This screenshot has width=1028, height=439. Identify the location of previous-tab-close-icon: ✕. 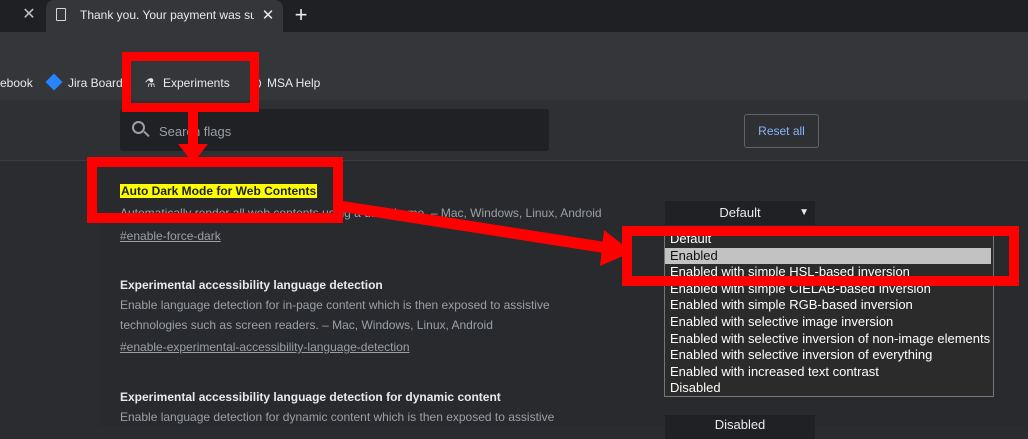
(29, 15).